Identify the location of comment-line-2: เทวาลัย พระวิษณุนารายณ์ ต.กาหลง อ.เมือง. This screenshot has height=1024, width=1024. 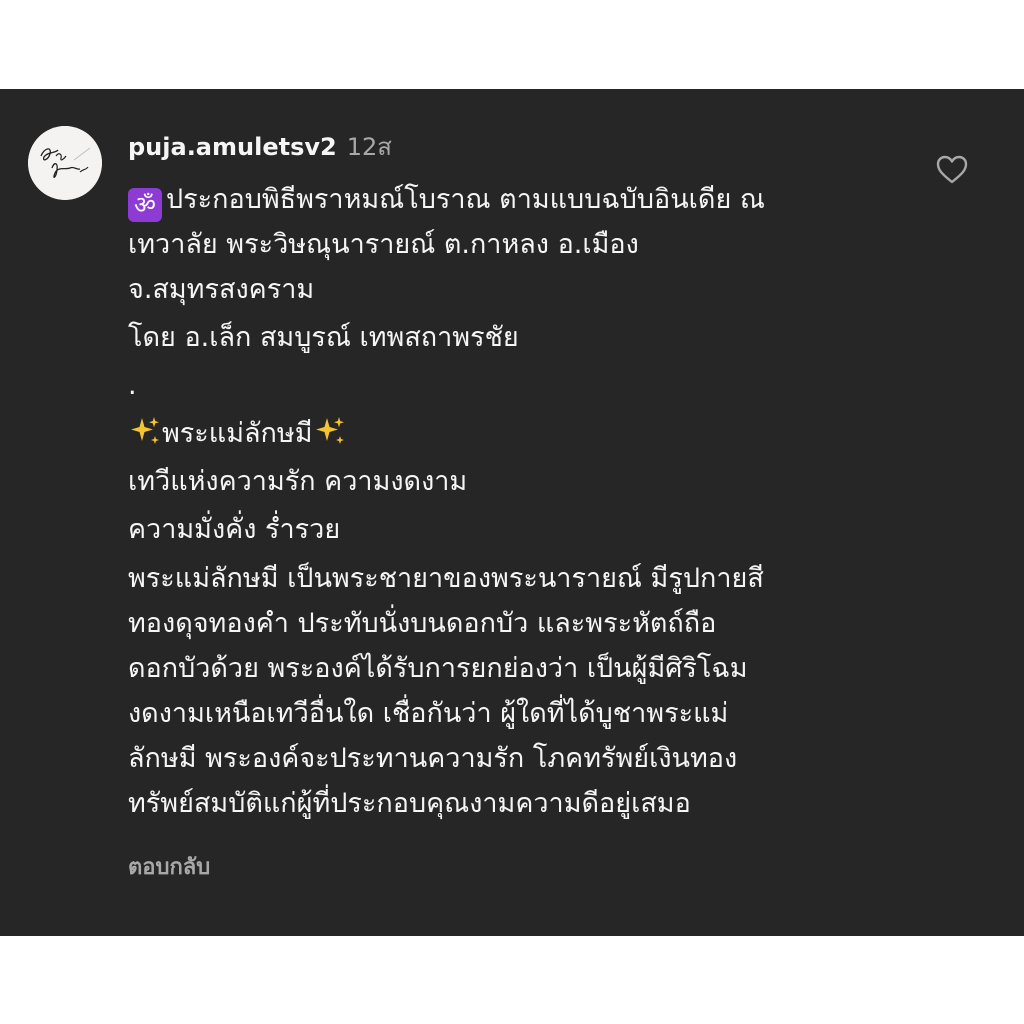
(383, 244).